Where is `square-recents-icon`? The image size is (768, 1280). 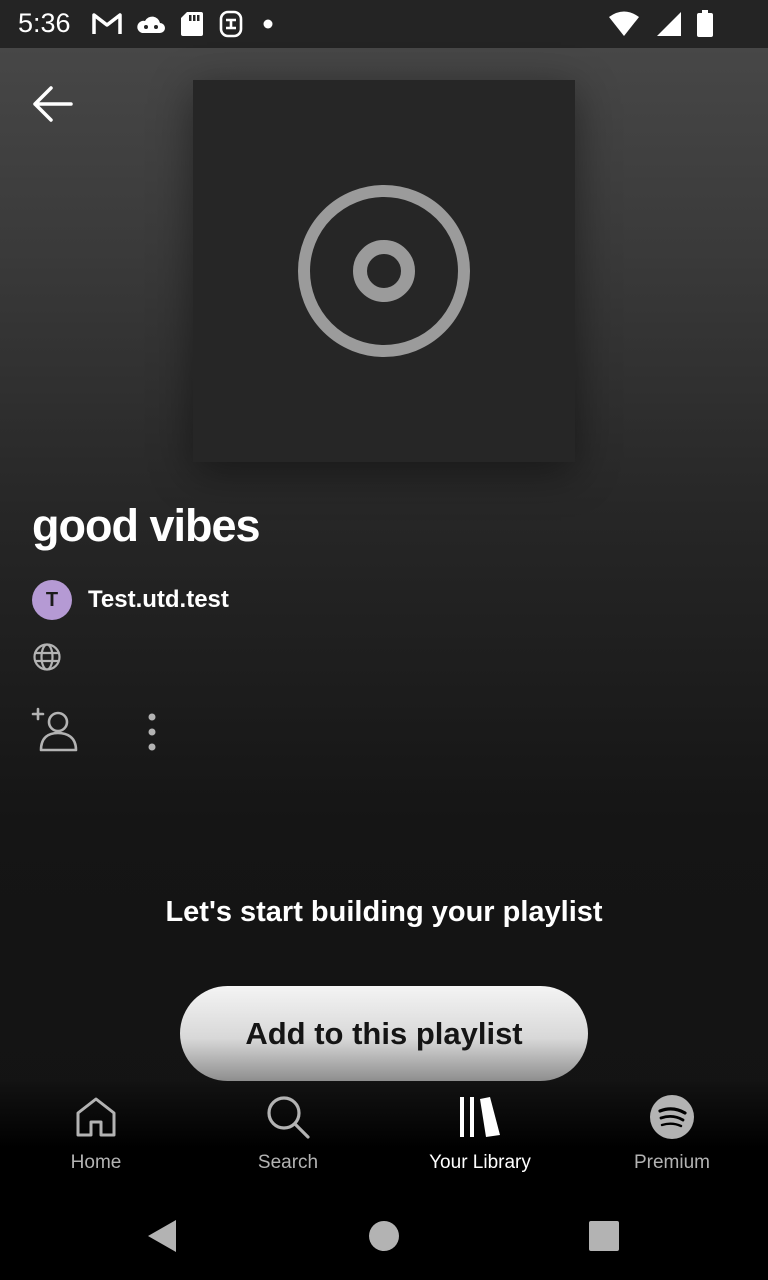 square-recents-icon is located at coordinates (604, 1236).